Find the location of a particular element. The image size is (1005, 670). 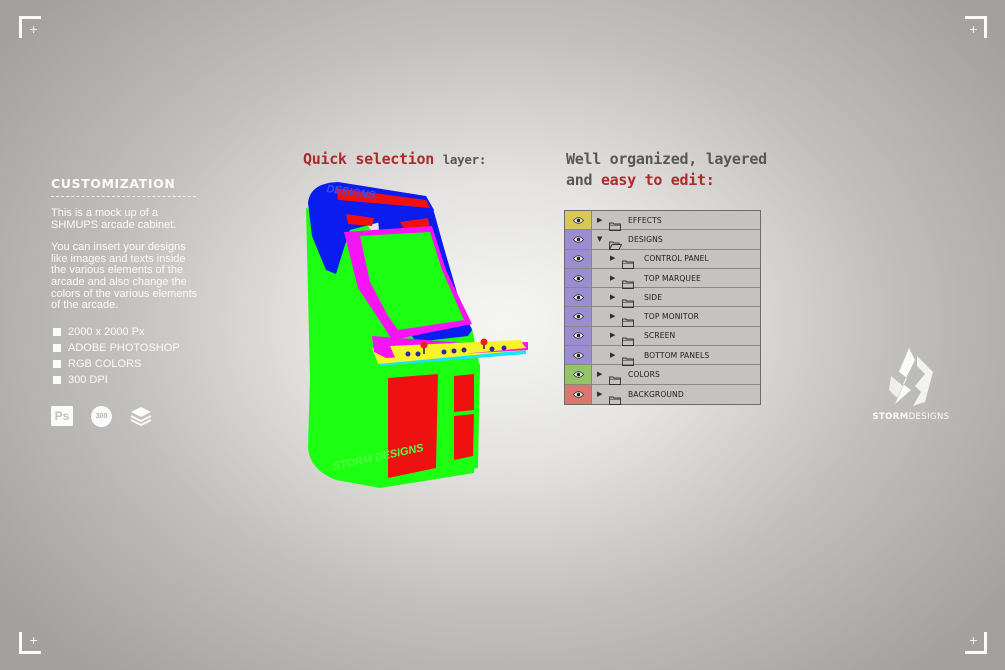

layer-name: CONTROL PANEL is located at coordinates (676, 259).